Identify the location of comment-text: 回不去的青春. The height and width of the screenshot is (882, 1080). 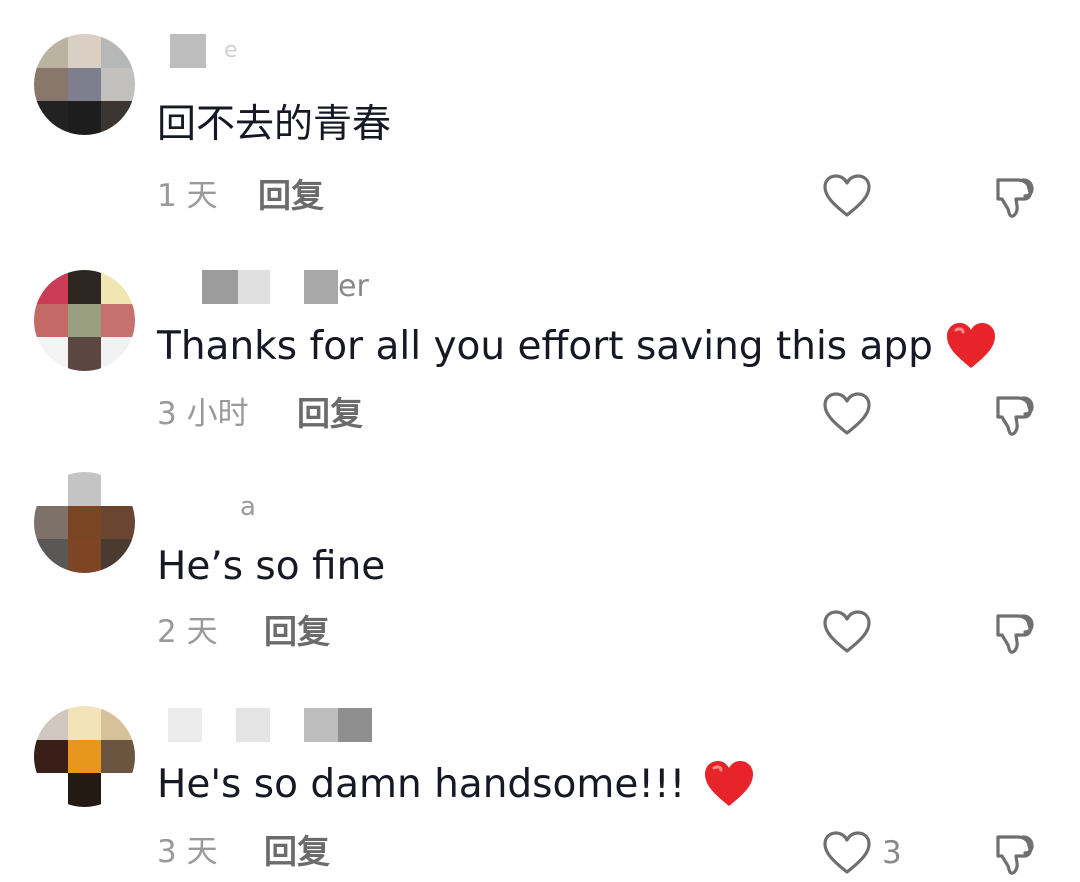
(274, 124).